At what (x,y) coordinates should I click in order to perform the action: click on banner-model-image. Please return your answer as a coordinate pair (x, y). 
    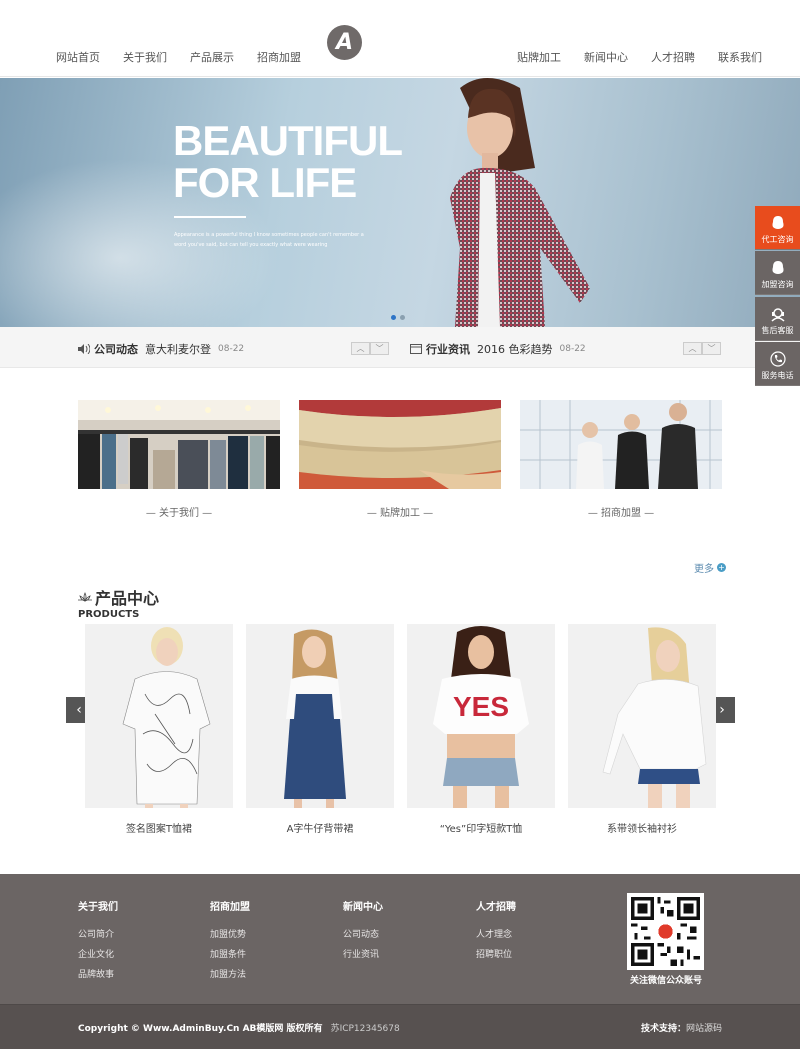
    Looking at the image, I should click on (520, 202).